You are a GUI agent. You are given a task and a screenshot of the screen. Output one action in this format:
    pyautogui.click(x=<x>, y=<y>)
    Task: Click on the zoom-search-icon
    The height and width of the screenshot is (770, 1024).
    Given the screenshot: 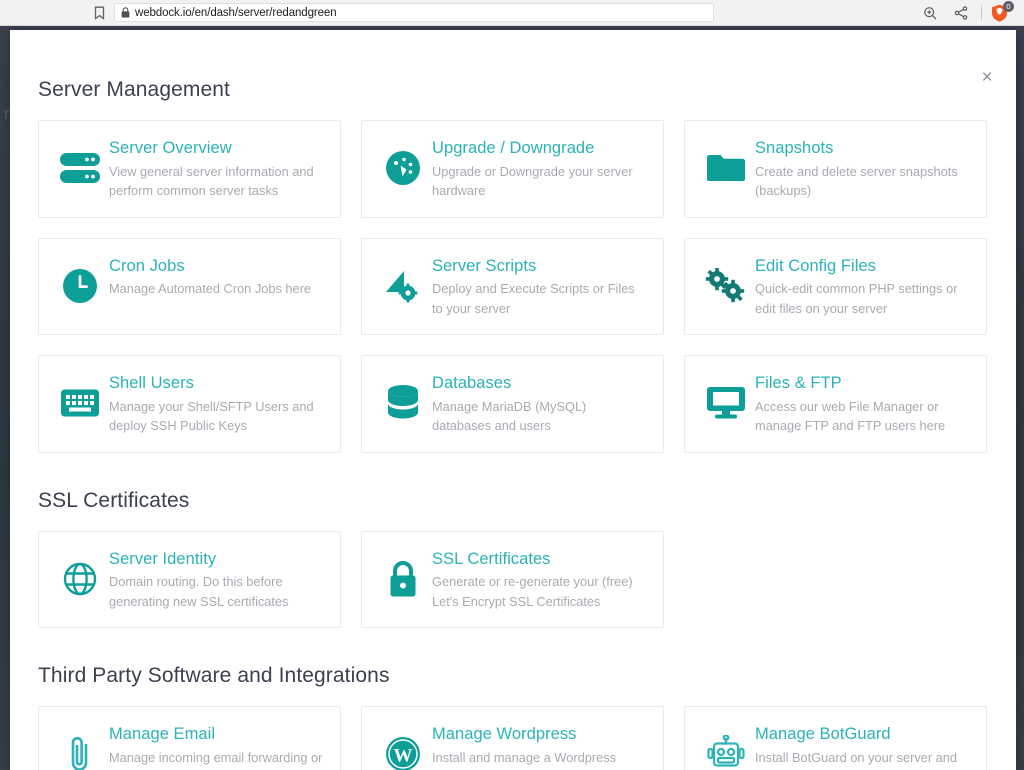 What is the action you would take?
    pyautogui.click(x=930, y=13)
    